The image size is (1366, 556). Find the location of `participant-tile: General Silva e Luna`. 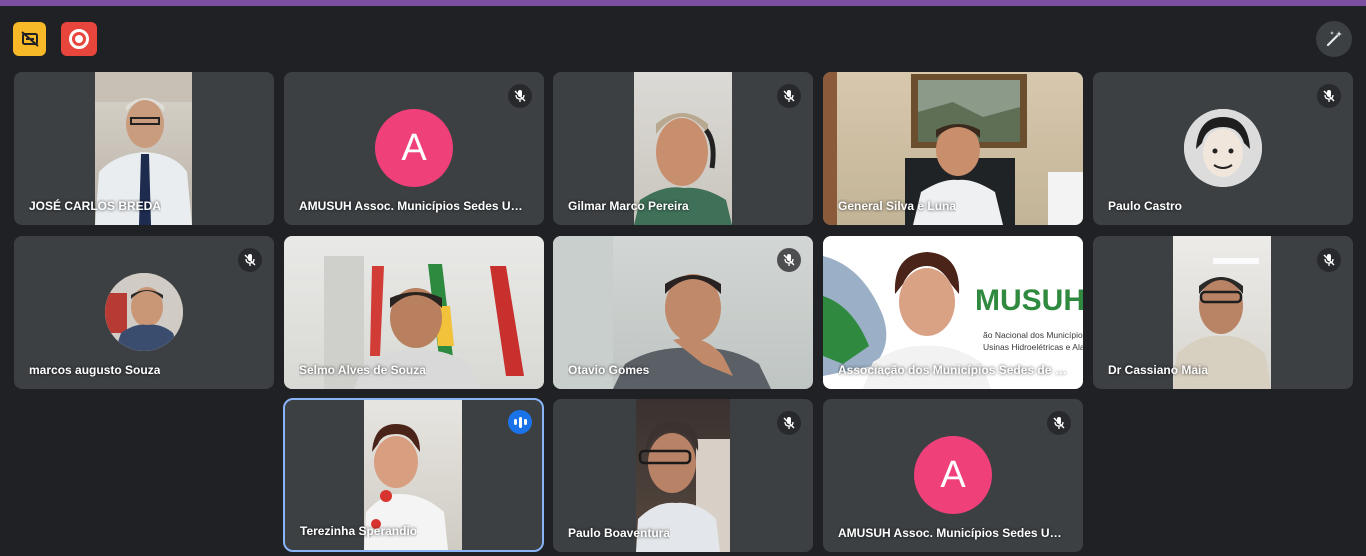

participant-tile: General Silva e Luna is located at coordinates (953, 148).